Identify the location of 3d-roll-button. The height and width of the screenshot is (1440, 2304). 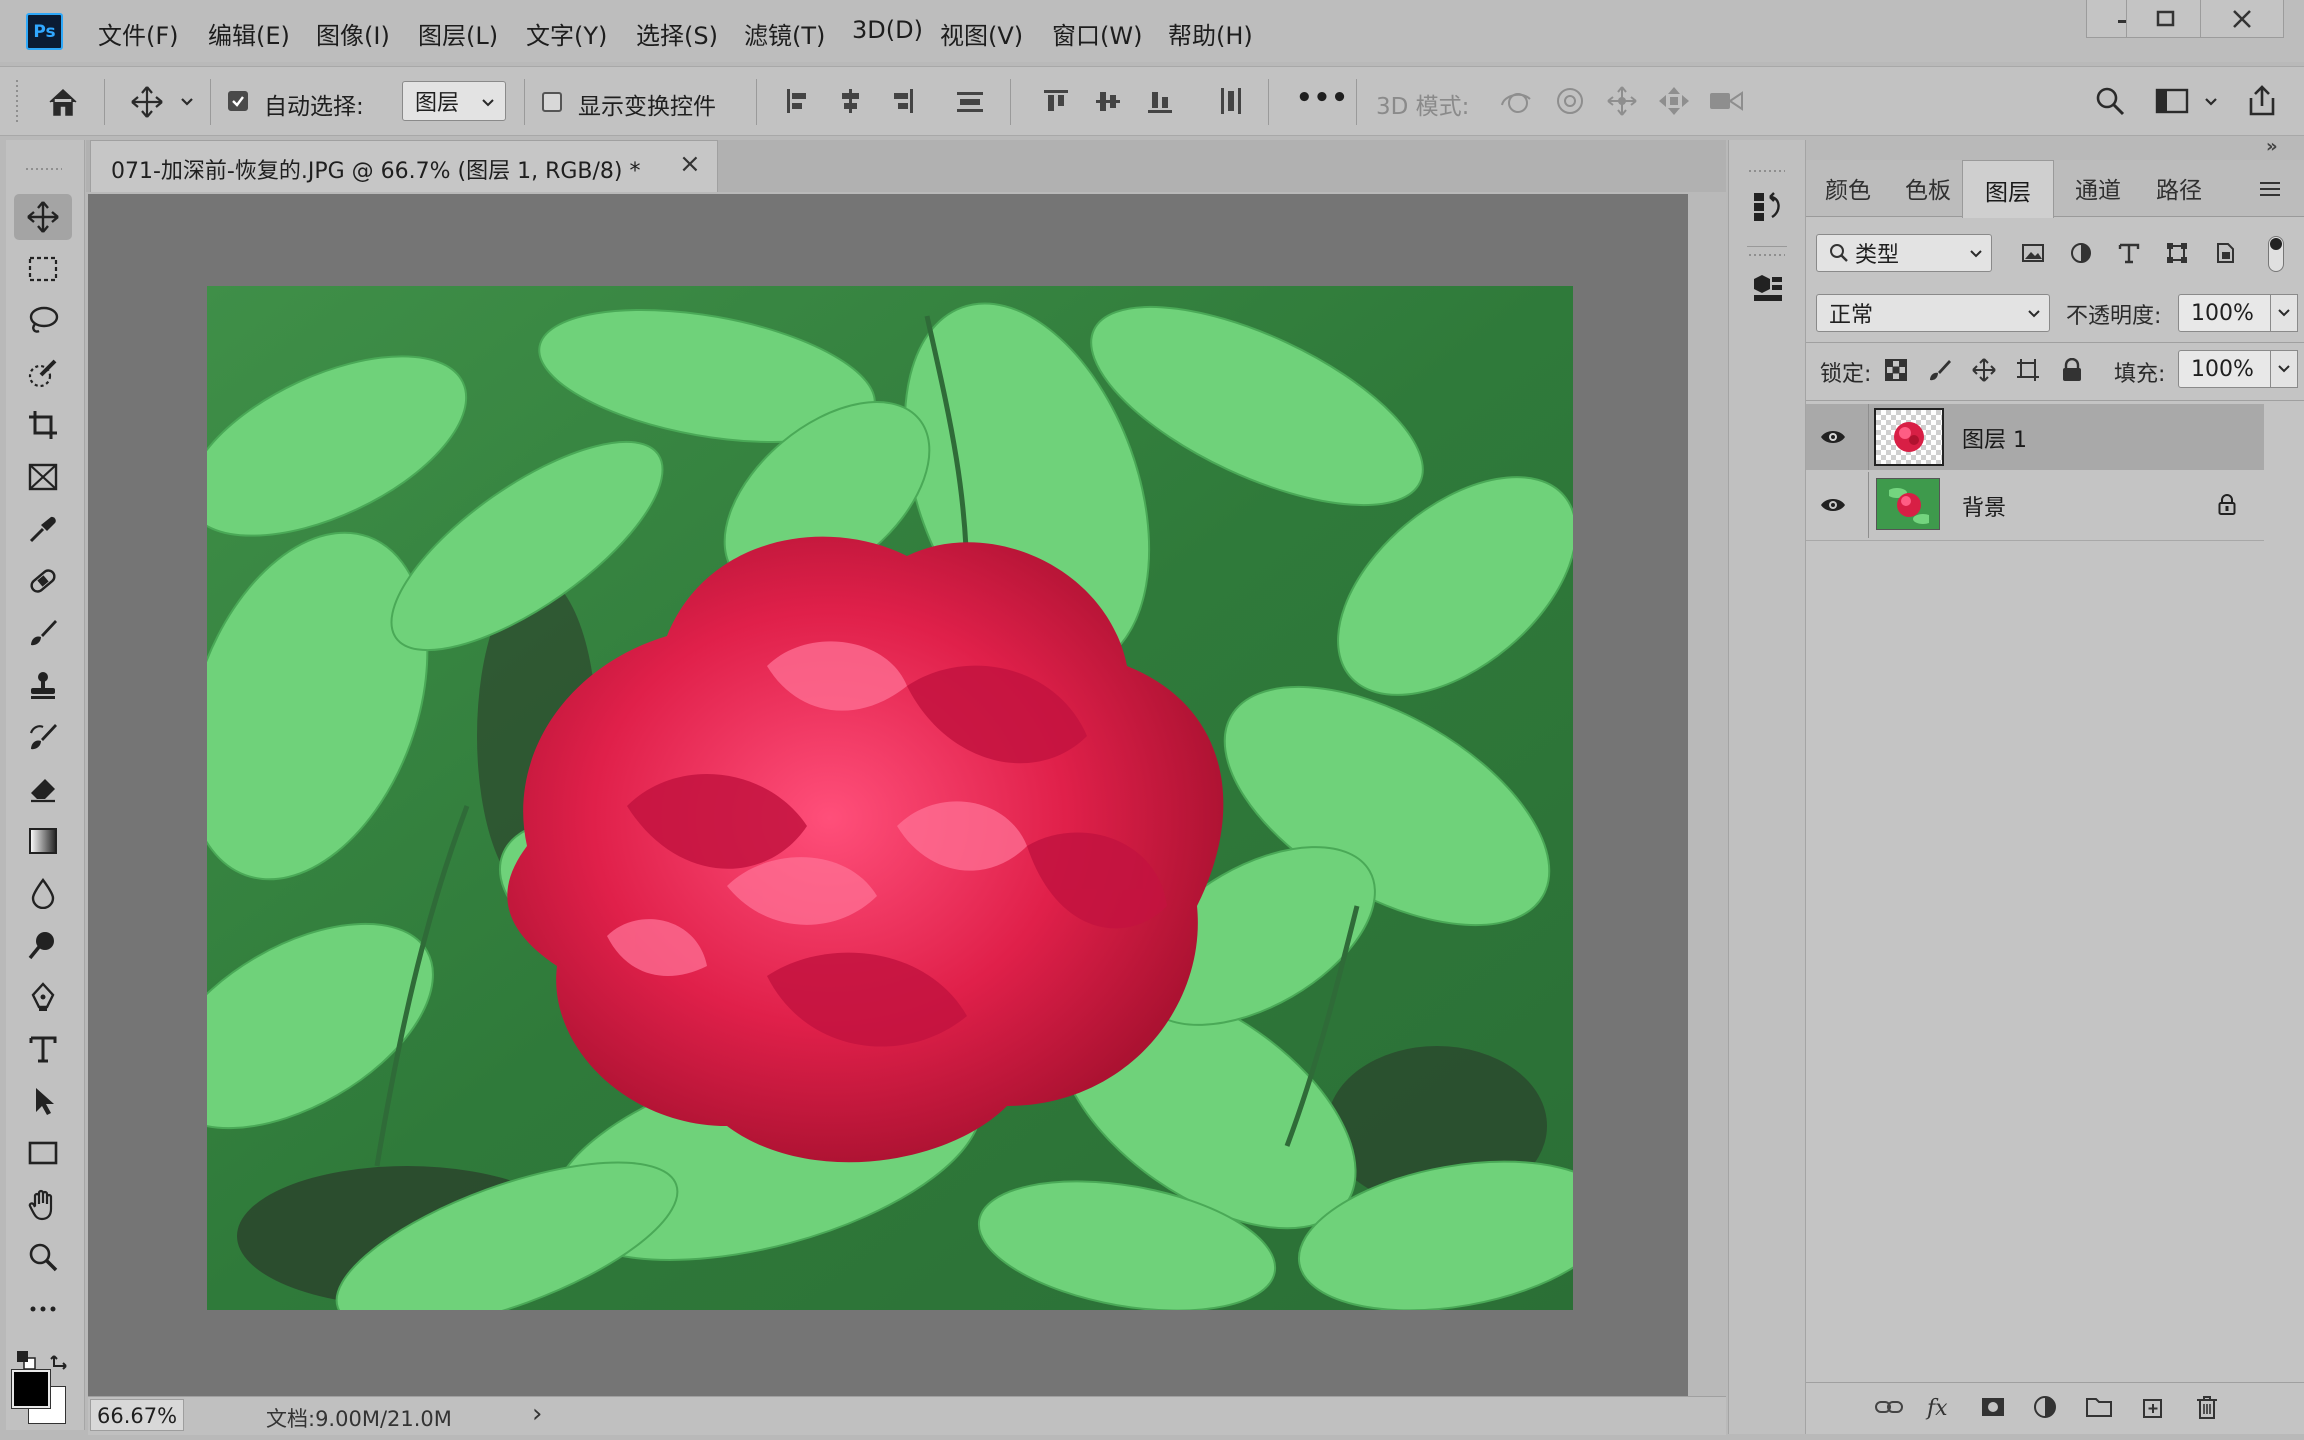
(1570, 101).